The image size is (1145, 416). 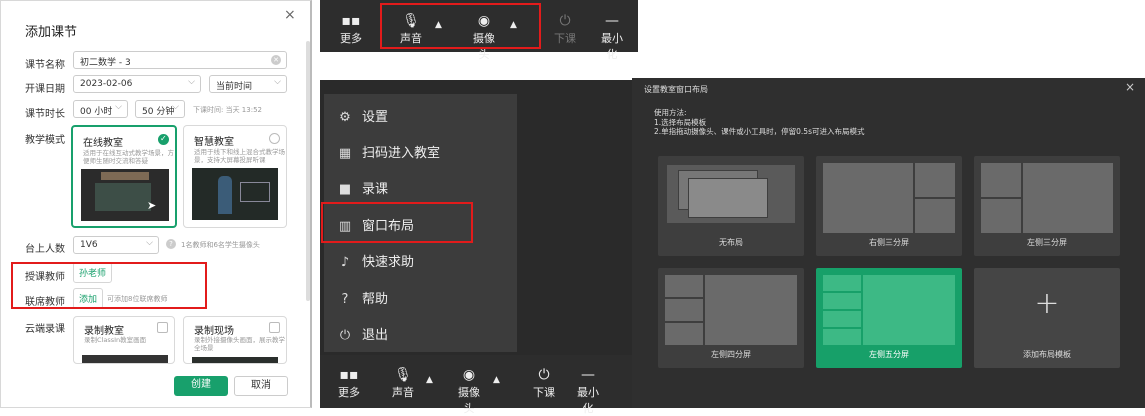 What do you see at coordinates (214, 142) in the screenshot?
I see `mode-smart-title: 智慧教室` at bounding box center [214, 142].